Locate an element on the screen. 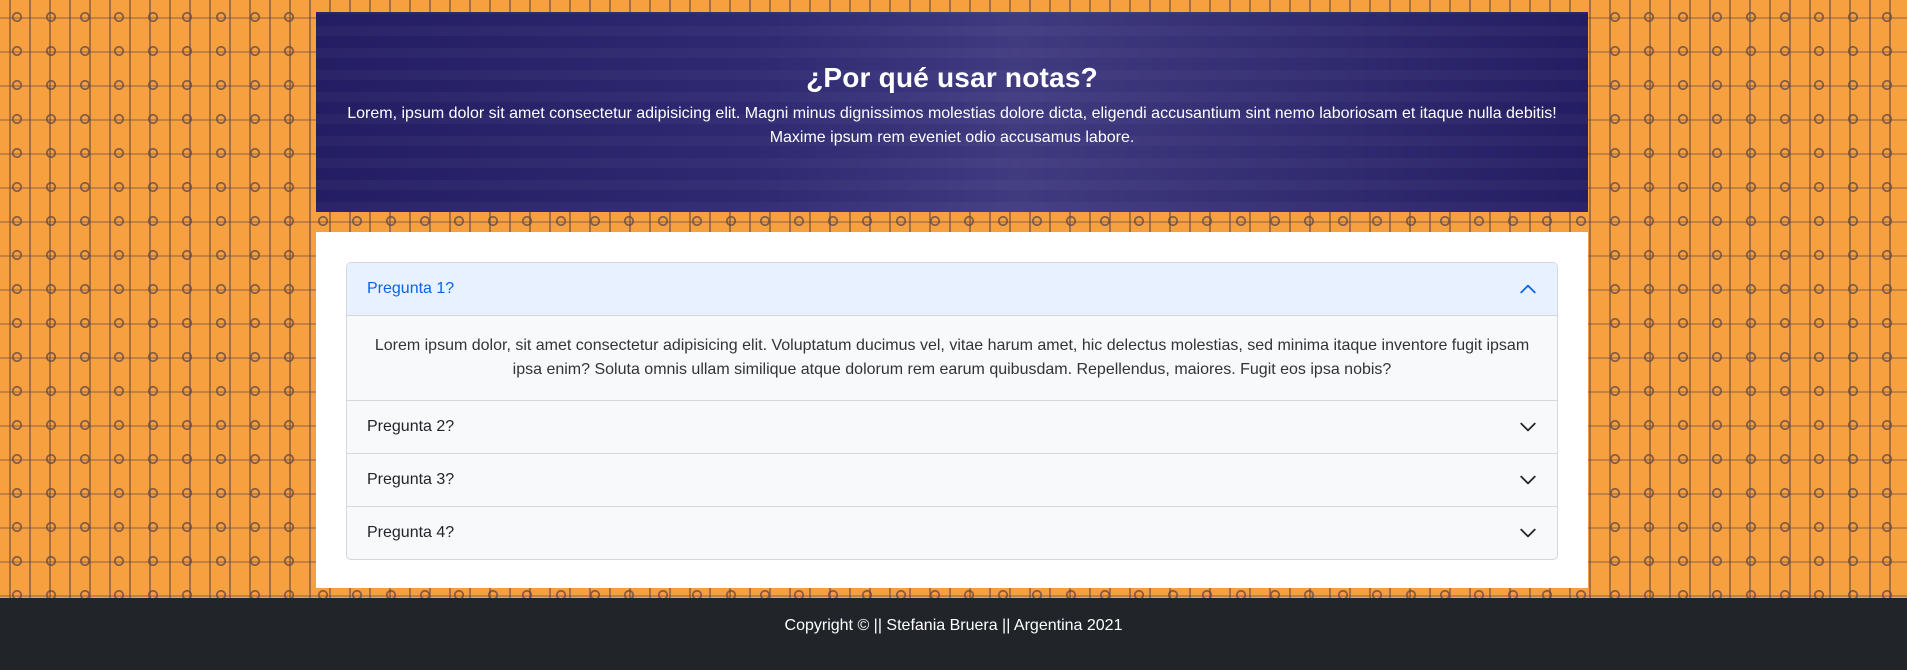  accordion-header-4: Pregunta 4? is located at coordinates (952, 532).